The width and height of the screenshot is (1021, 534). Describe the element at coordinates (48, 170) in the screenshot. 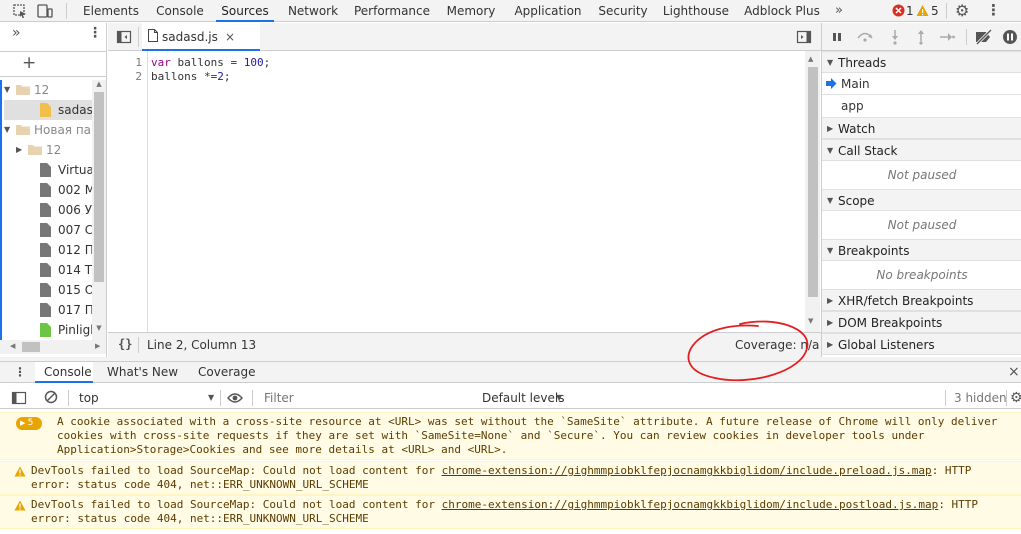

I see `tree-file: Virtual` at that location.